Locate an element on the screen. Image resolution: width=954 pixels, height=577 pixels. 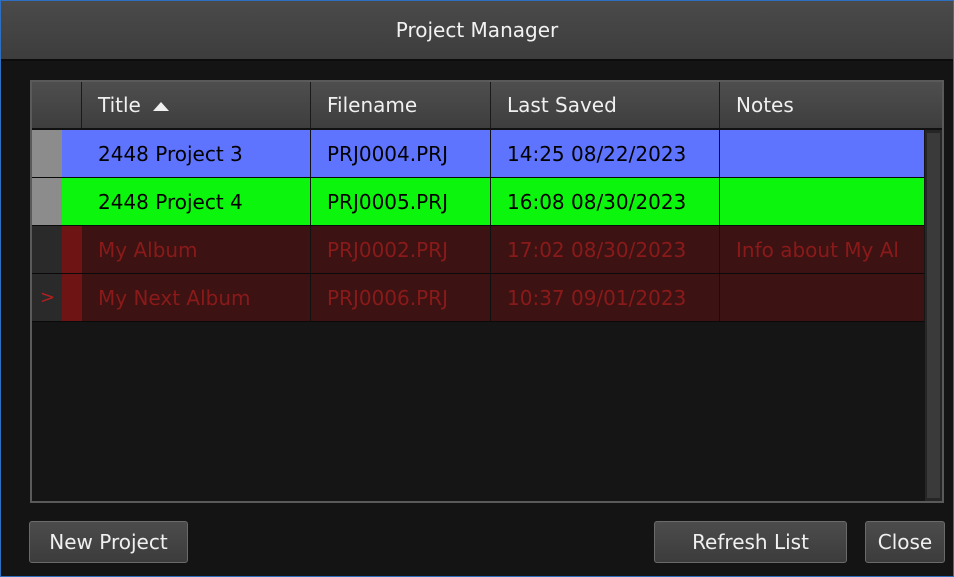
scrollbar-thumb is located at coordinates (933, 315).